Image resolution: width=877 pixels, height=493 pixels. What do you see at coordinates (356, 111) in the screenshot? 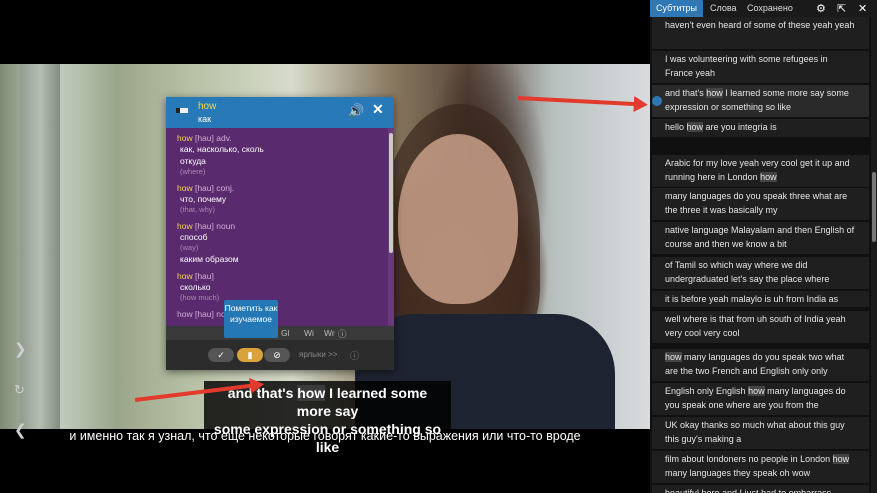
I see `speaker-icon: 🔊` at bounding box center [356, 111].